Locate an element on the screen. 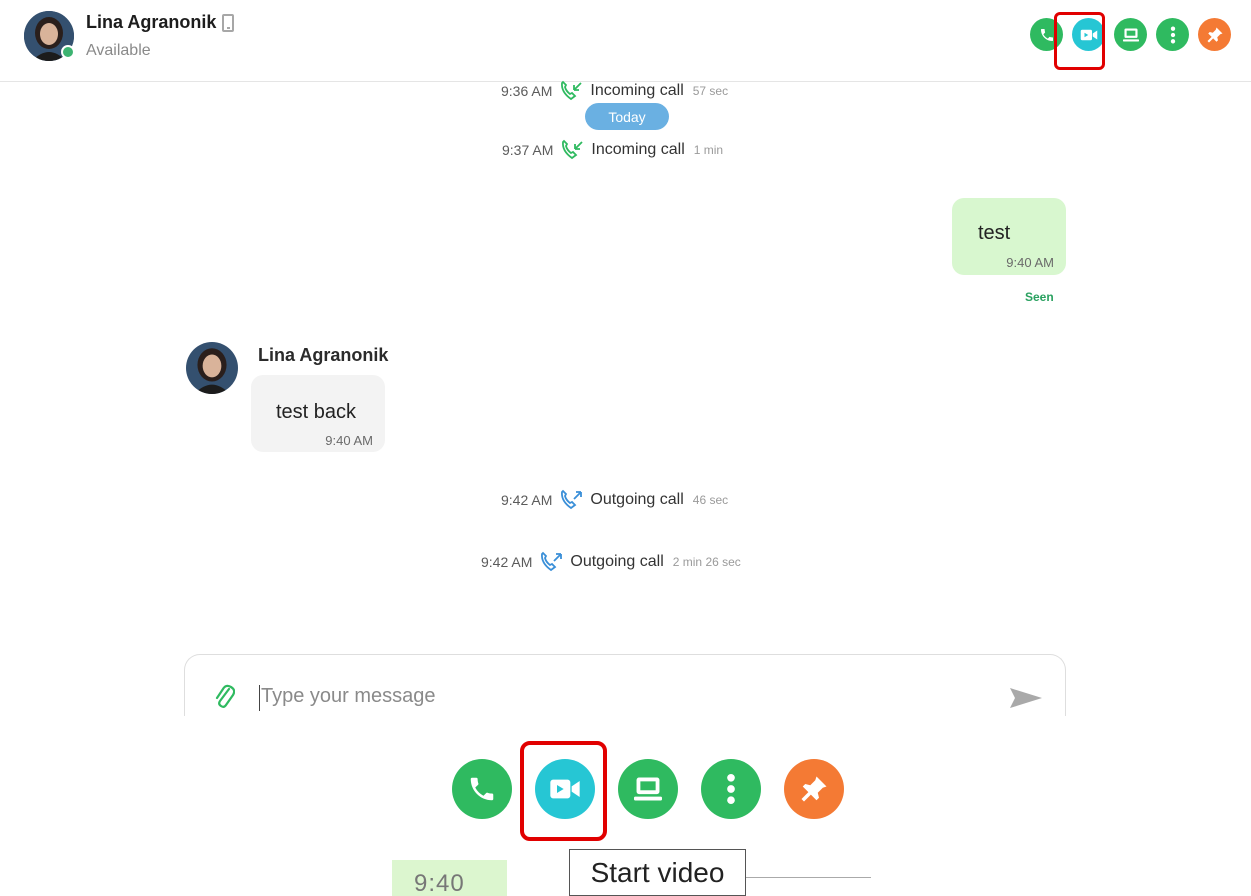 The height and width of the screenshot is (896, 1251). call-duration: 46 sec is located at coordinates (710, 500).